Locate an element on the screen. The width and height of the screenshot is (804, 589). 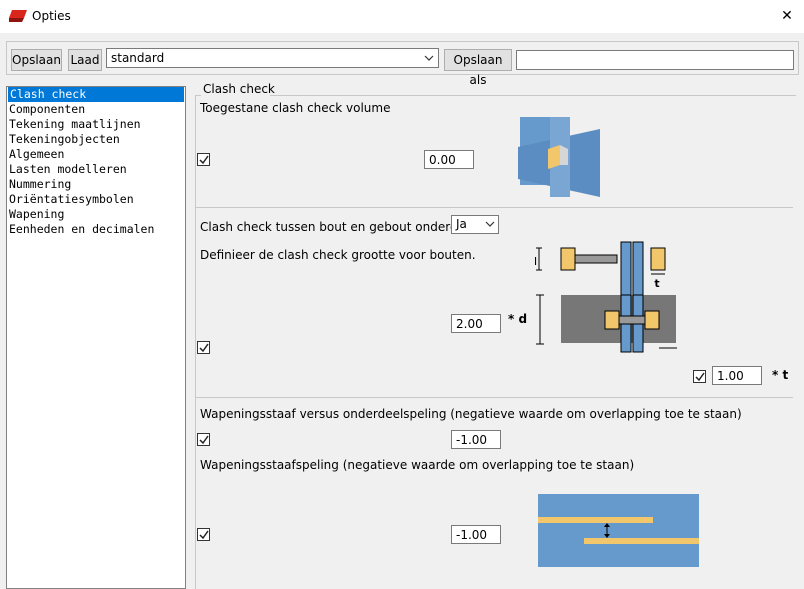
bolt-clash-option: Ja is located at coordinates (461, 224).